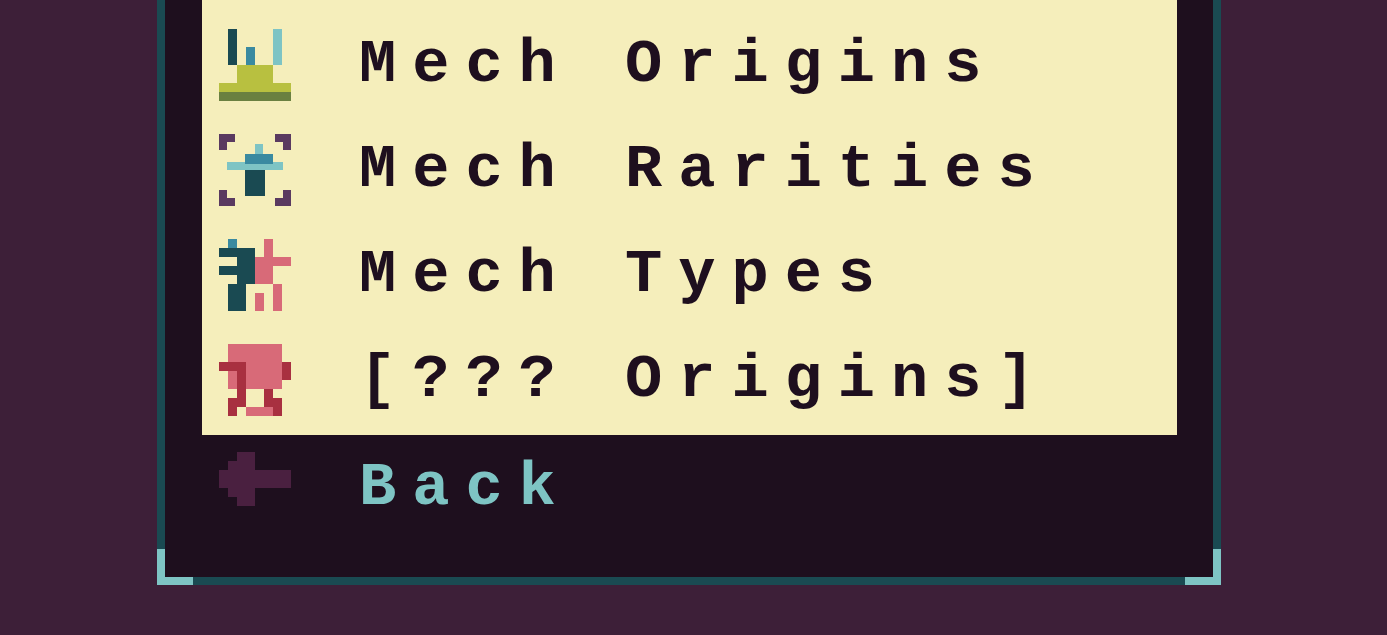 The width and height of the screenshot is (1387, 635). What do you see at coordinates (465, 487) in the screenshot?
I see `back-button: Back` at bounding box center [465, 487].